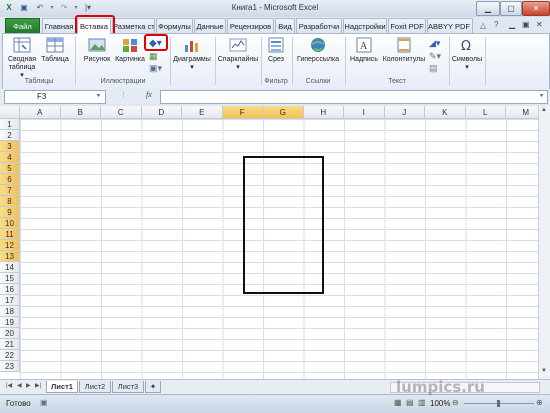  What do you see at coordinates (97, 50) in the screenshot?
I see `picture-button: Рисунок` at bounding box center [97, 50].